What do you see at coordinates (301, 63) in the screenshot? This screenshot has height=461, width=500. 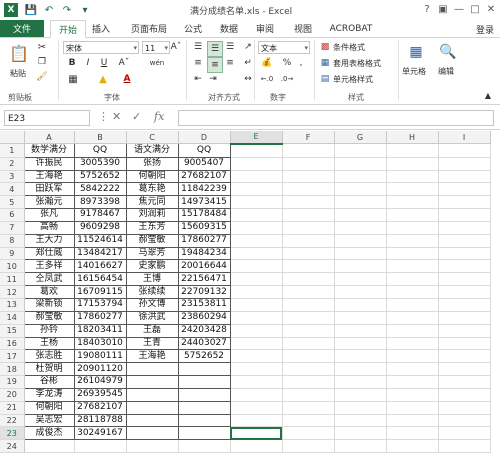 I see `comma-icon: ,` at bounding box center [301, 63].